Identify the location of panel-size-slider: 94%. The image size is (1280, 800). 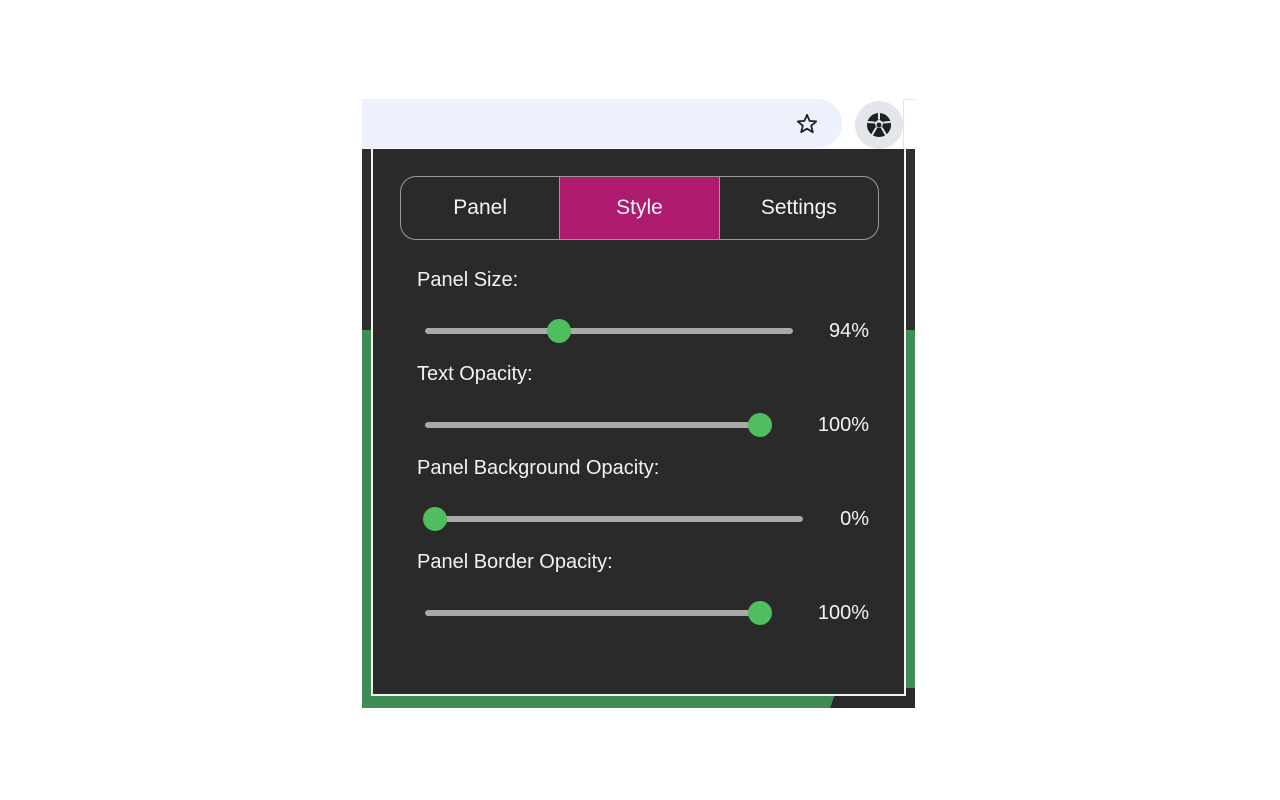
(643, 331).